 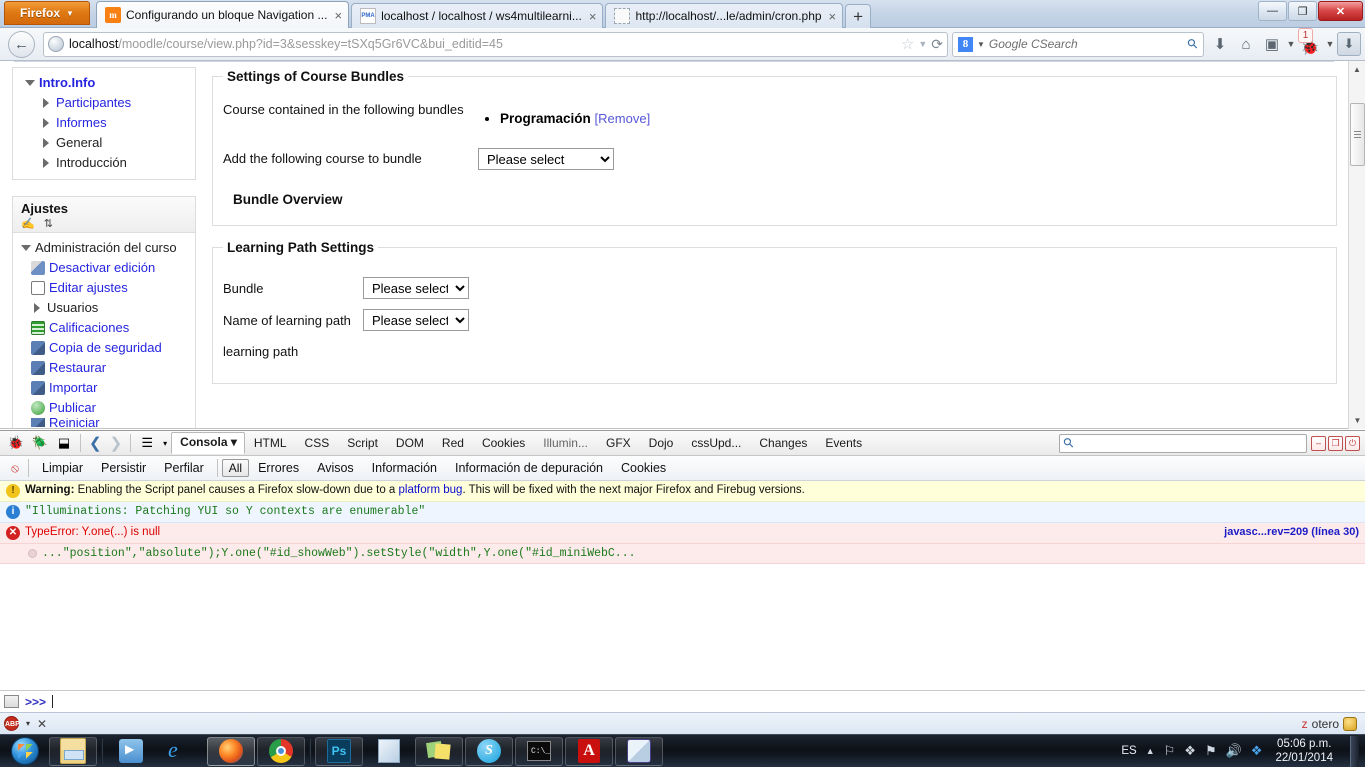 I want to click on sidebar-item-usuarios: Usuarios, so click(x=104, y=308).